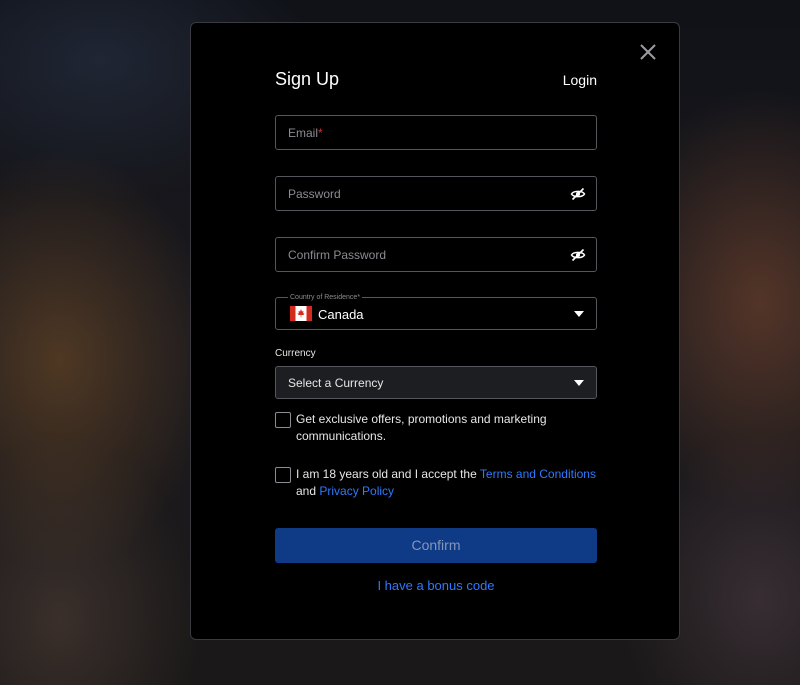 This screenshot has width=800, height=685. I want to click on email-field: Email *, so click(436, 132).